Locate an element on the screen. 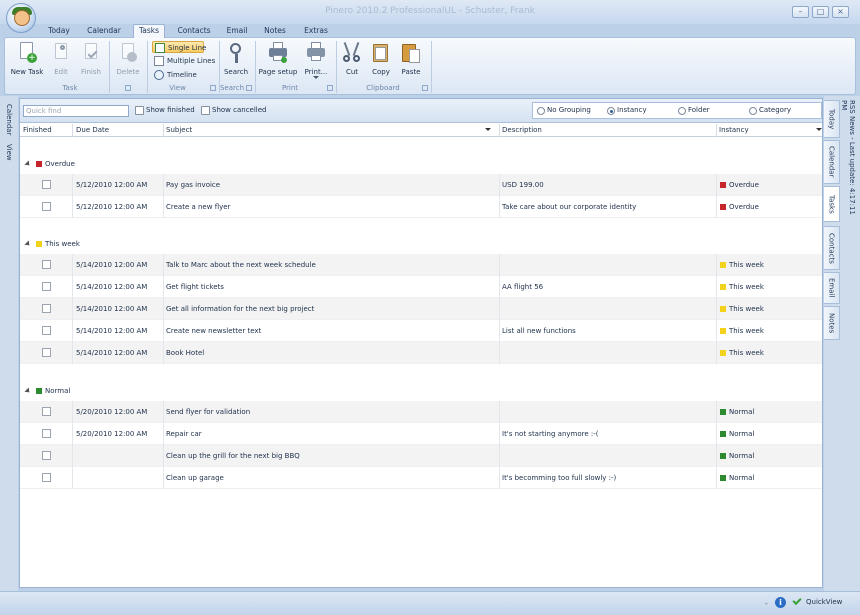 This screenshot has width=860, height=615. new-task-button: + New Task is located at coordinates (27, 60).